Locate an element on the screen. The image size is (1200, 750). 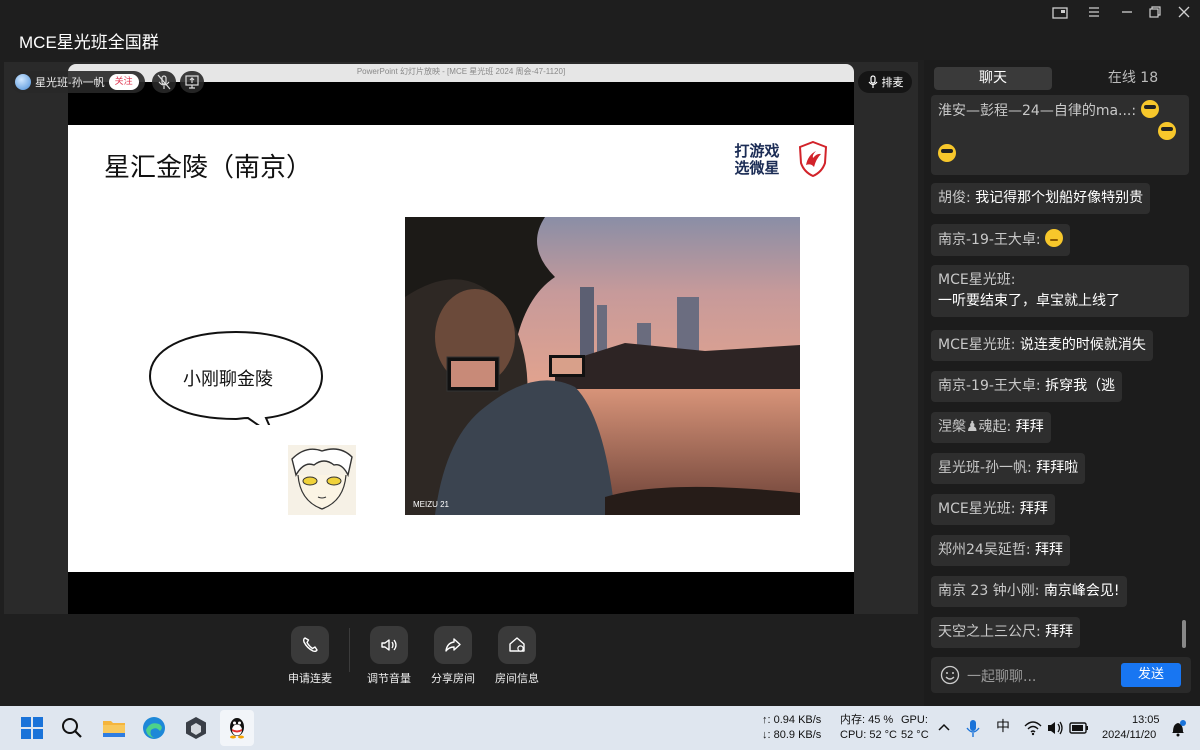
microphone-icon is located at coordinates (973, 728).